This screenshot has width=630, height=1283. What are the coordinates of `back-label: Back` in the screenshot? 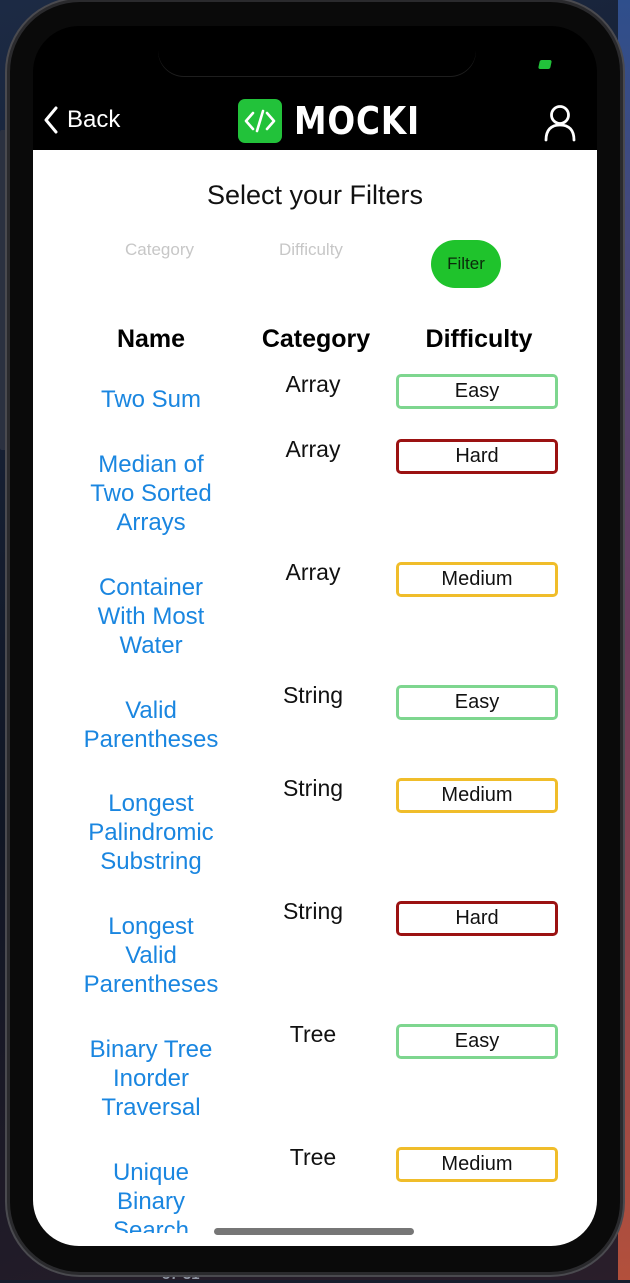 It's located at (94, 119).